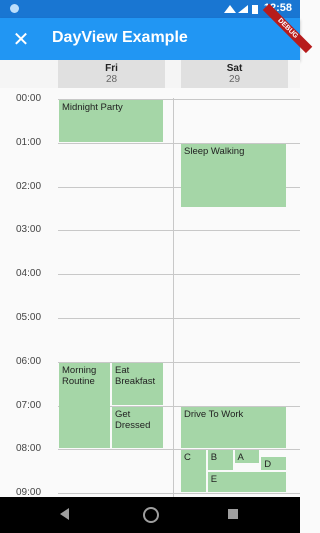 Image resolution: width=320 pixels, height=533 pixels. I want to click on back-icon, so click(64, 514).